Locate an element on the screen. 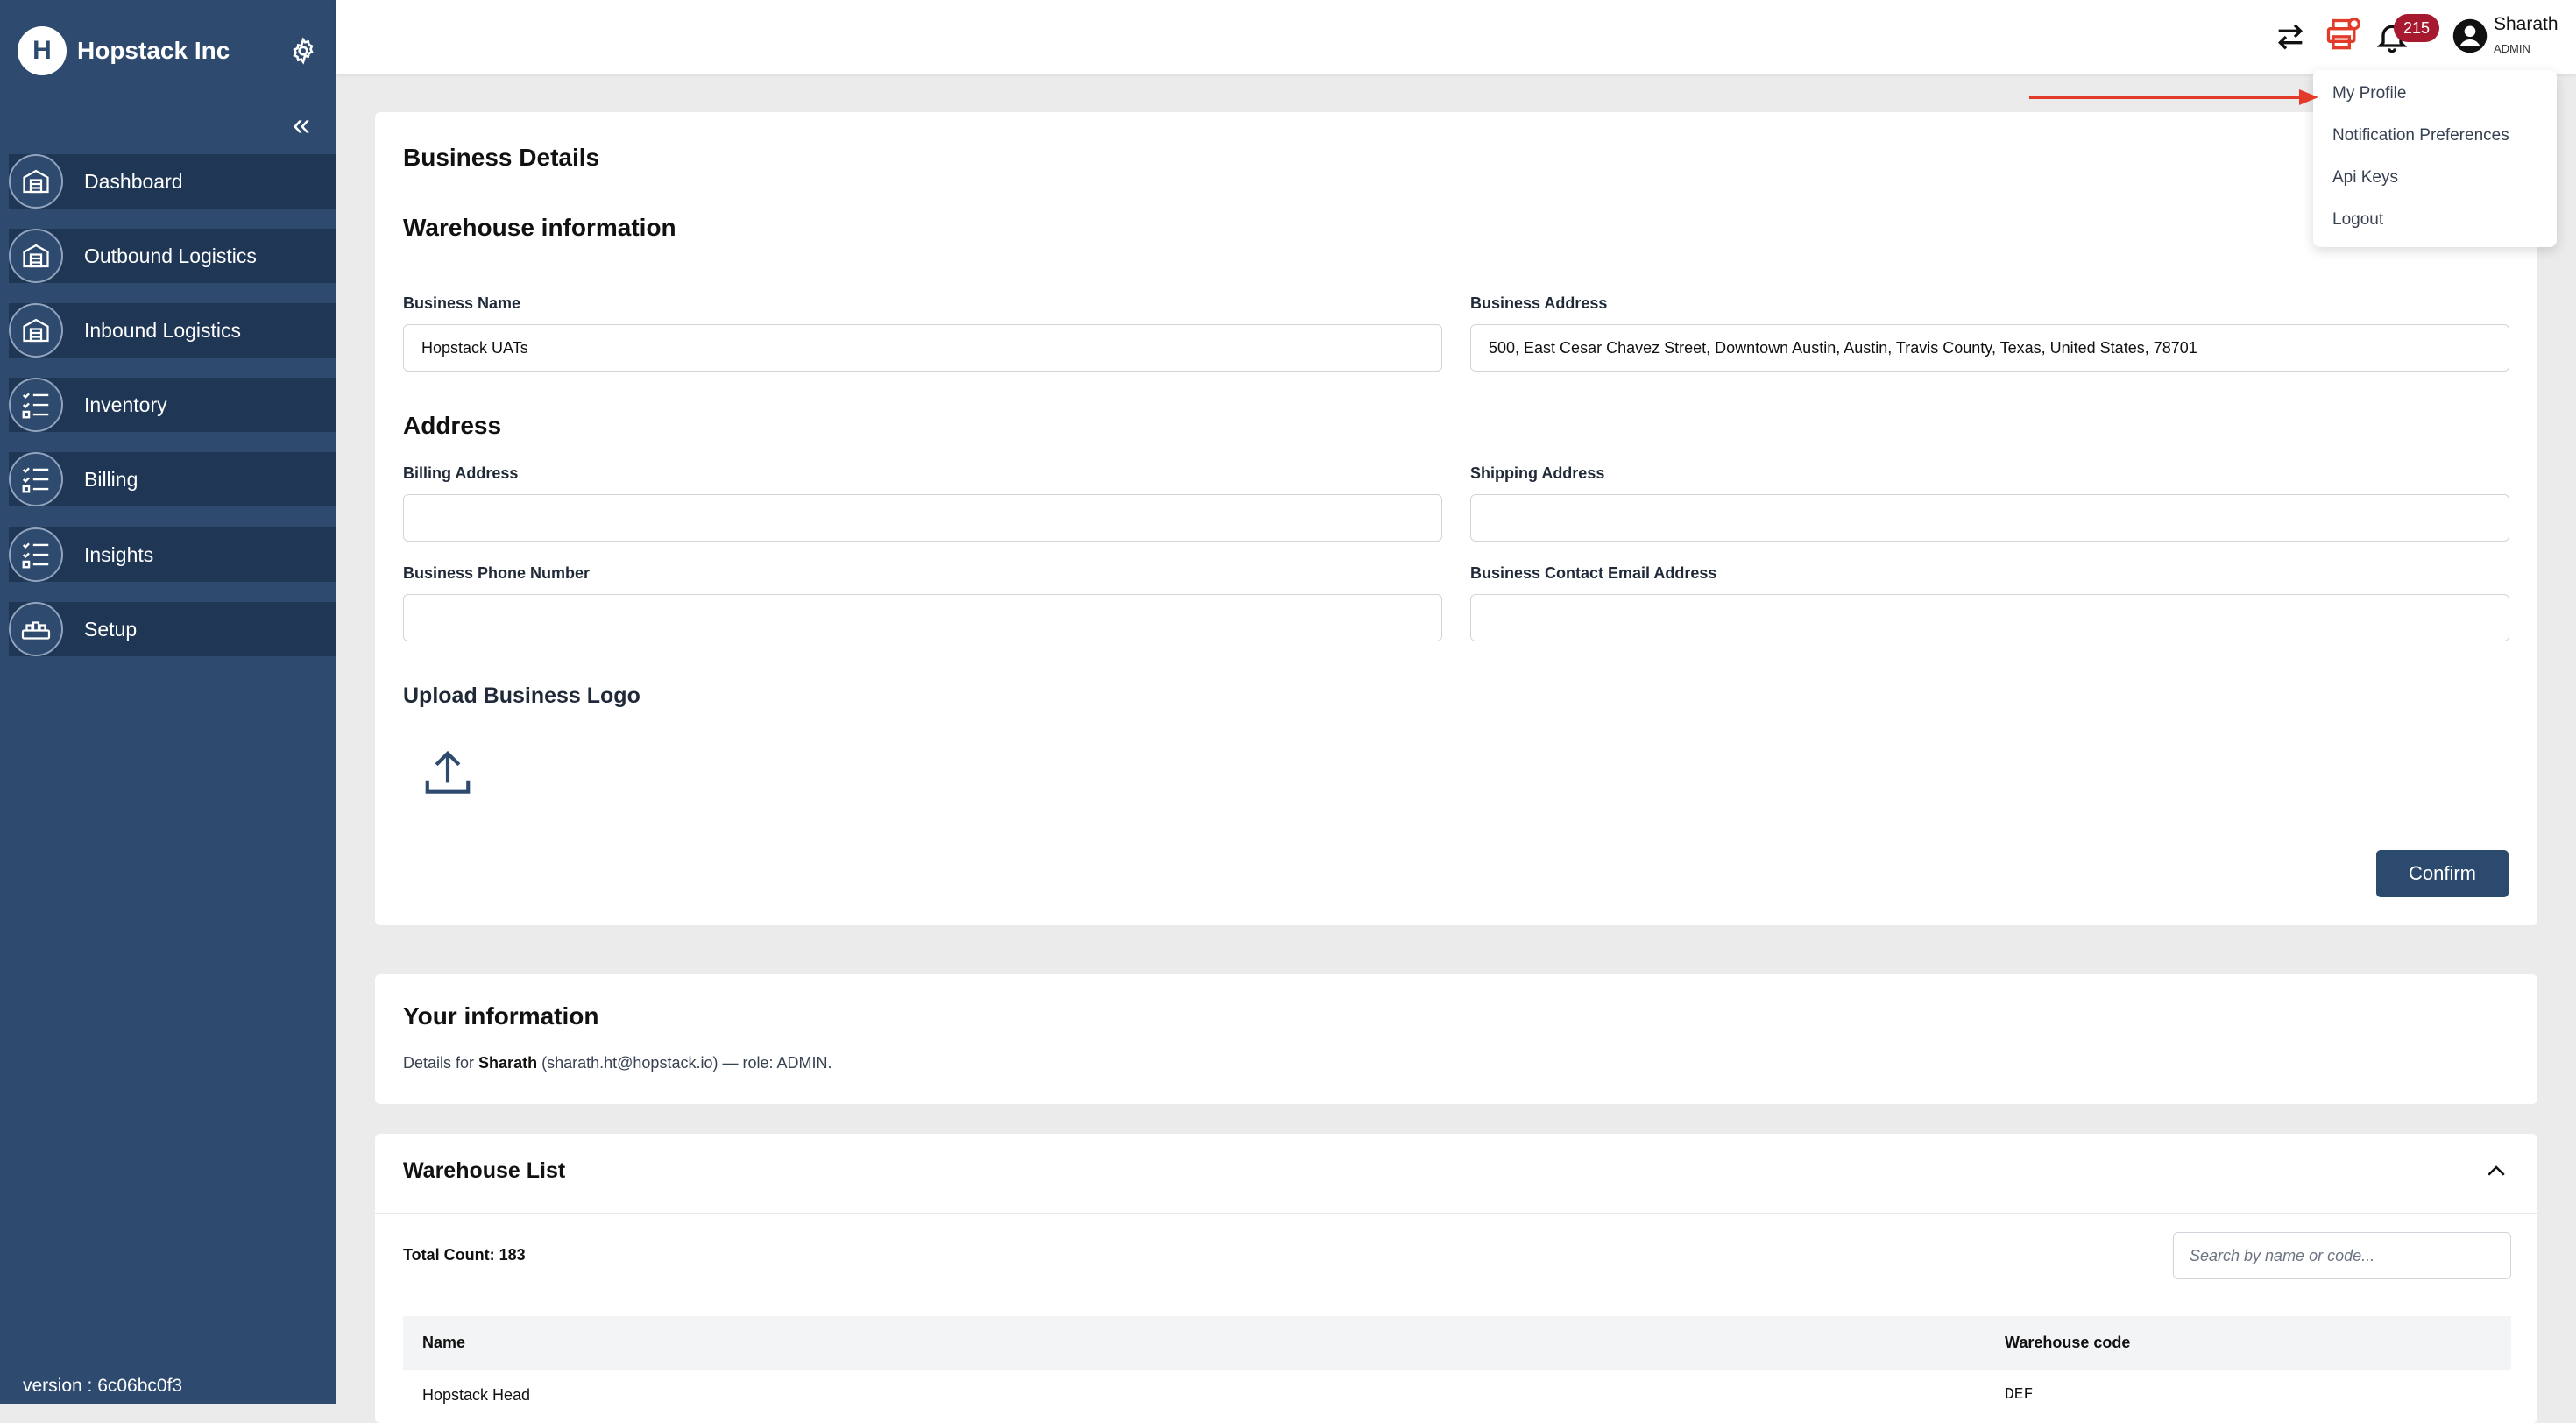  menu-item-api-keys: Api Keys is located at coordinates (2365, 178).